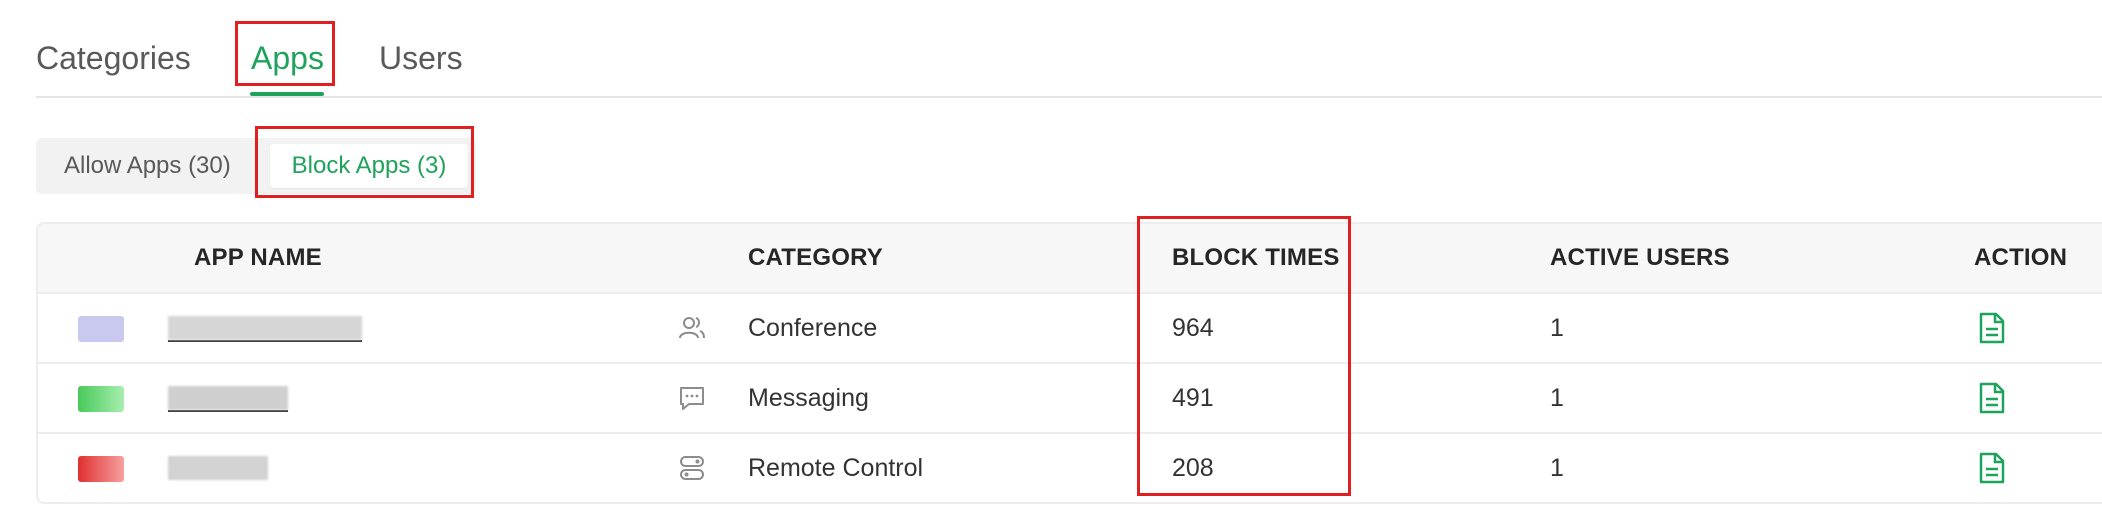  Describe the element at coordinates (1070, 329) in the screenshot. I see `table-row: Conference 964 1` at that location.